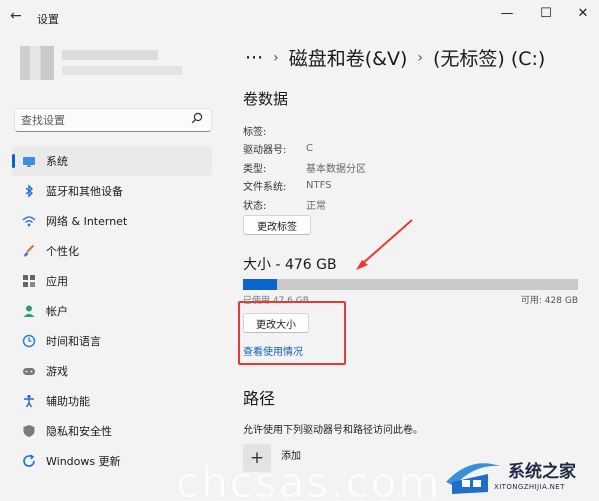 Image resolution: width=599 pixels, height=501 pixels. Describe the element at coordinates (29, 251) in the screenshot. I see `brush-icon` at that location.